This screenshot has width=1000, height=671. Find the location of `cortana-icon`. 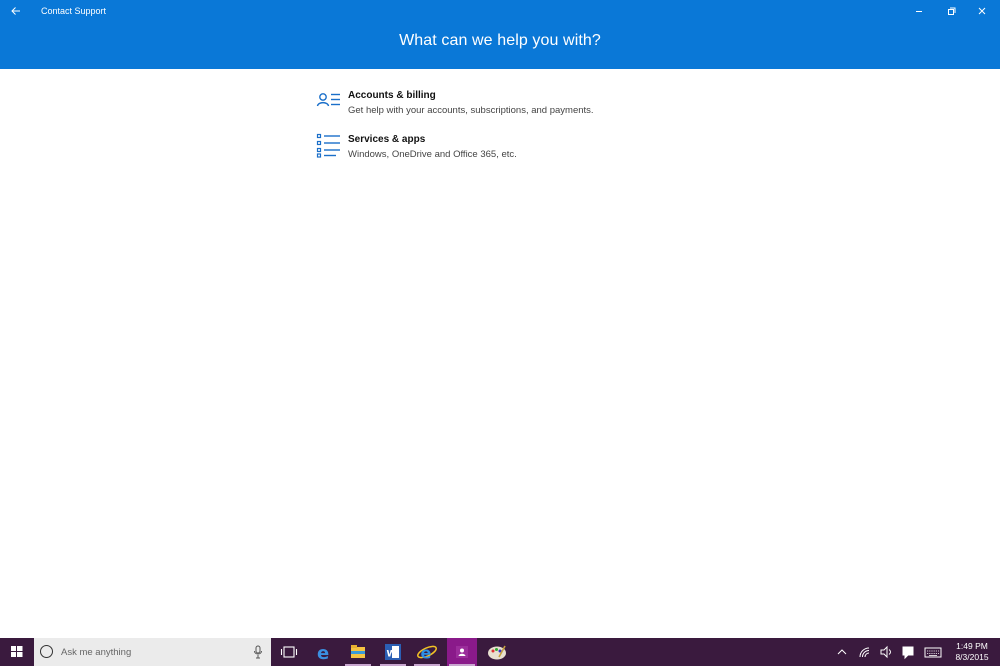

cortana-icon is located at coordinates (46, 651).